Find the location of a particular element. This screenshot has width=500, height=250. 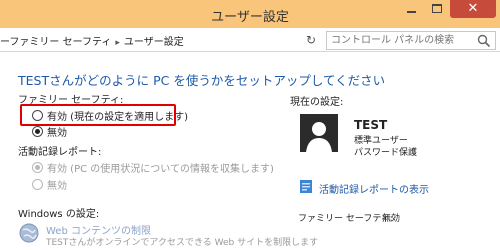

user-password-status: パスワード保護 is located at coordinates (386, 153).